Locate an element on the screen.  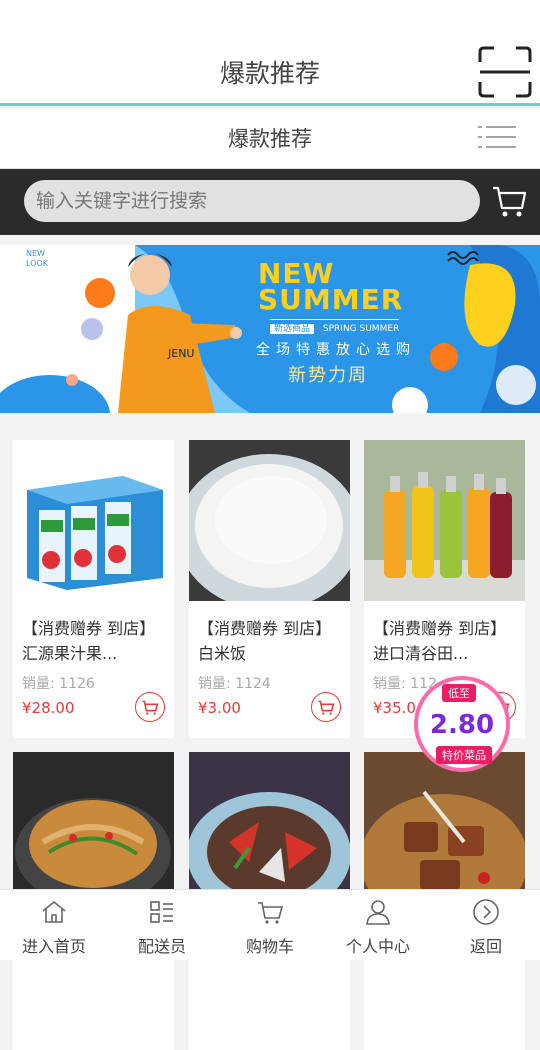
svg-text: JENU is located at coordinates (180, 353).